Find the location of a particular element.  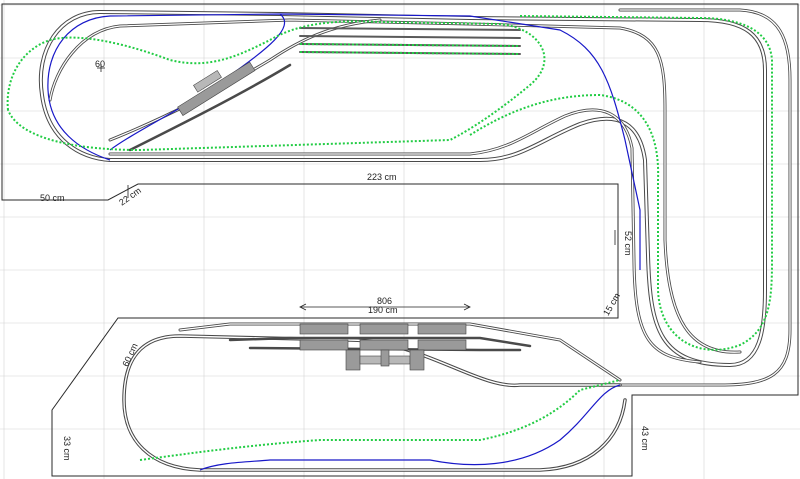

station-building-left is located at coordinates (353, 360).